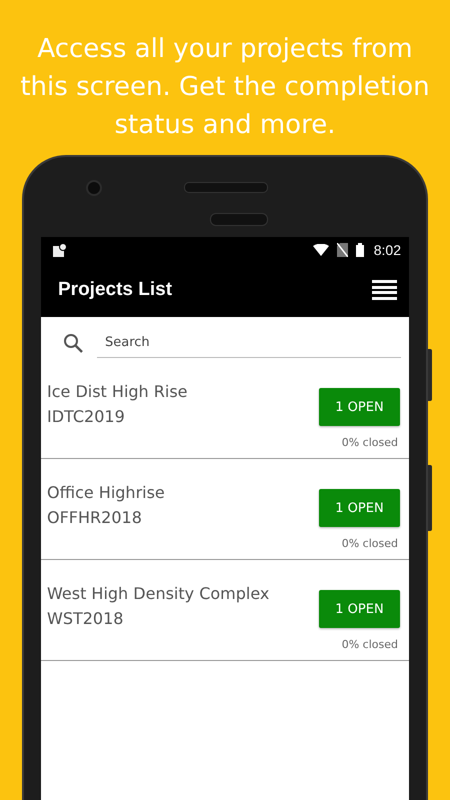 The width and height of the screenshot is (450, 800). What do you see at coordinates (106, 492) in the screenshot?
I see `project-name: Office Highrise` at bounding box center [106, 492].